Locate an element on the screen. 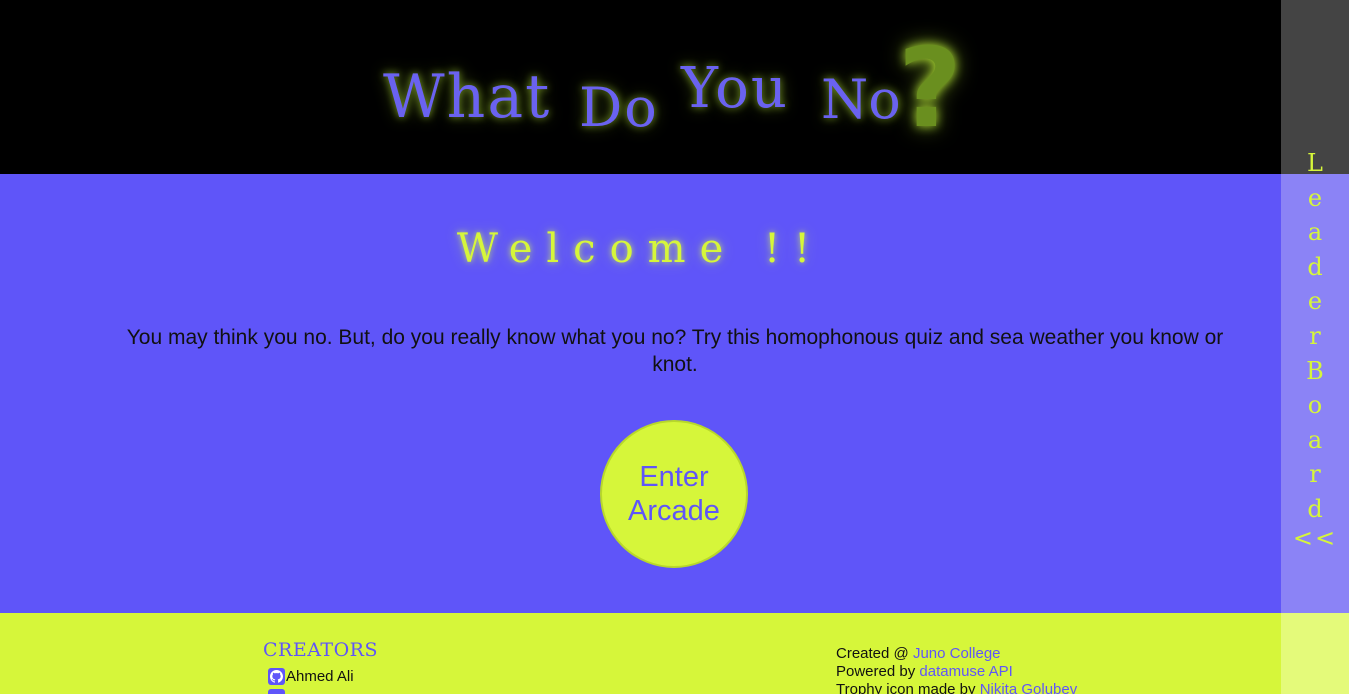  credit-created: Created @ Juno College is located at coordinates (956, 654).